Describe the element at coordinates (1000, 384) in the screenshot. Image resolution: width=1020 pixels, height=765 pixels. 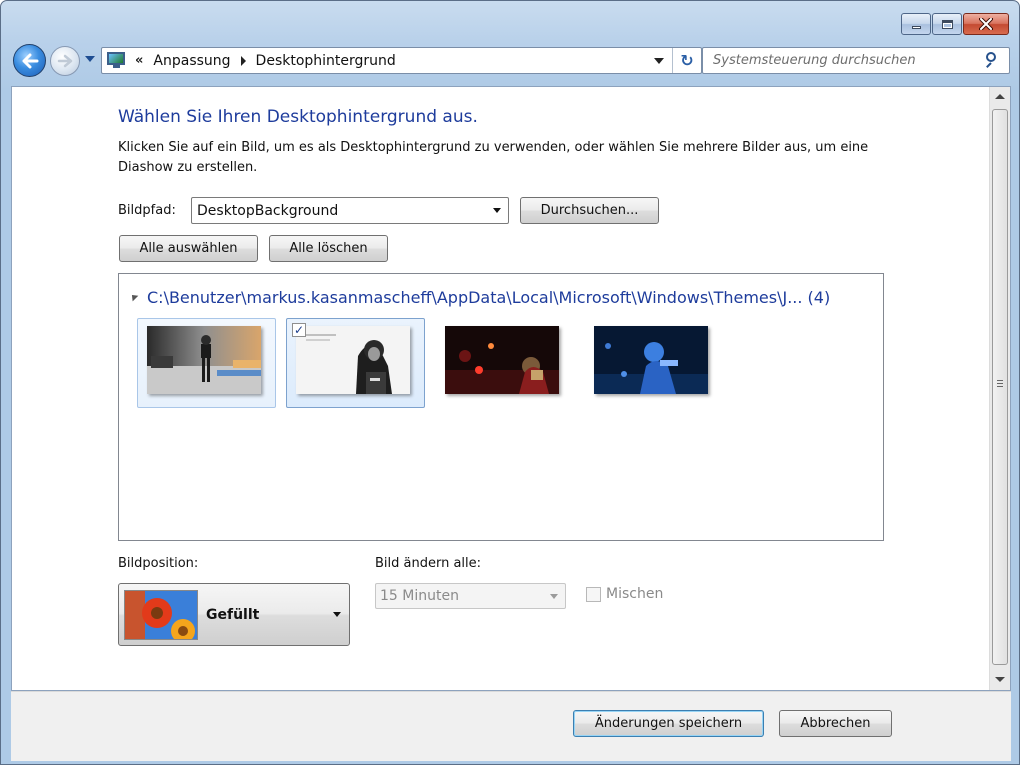
I see `grip-icon` at that location.